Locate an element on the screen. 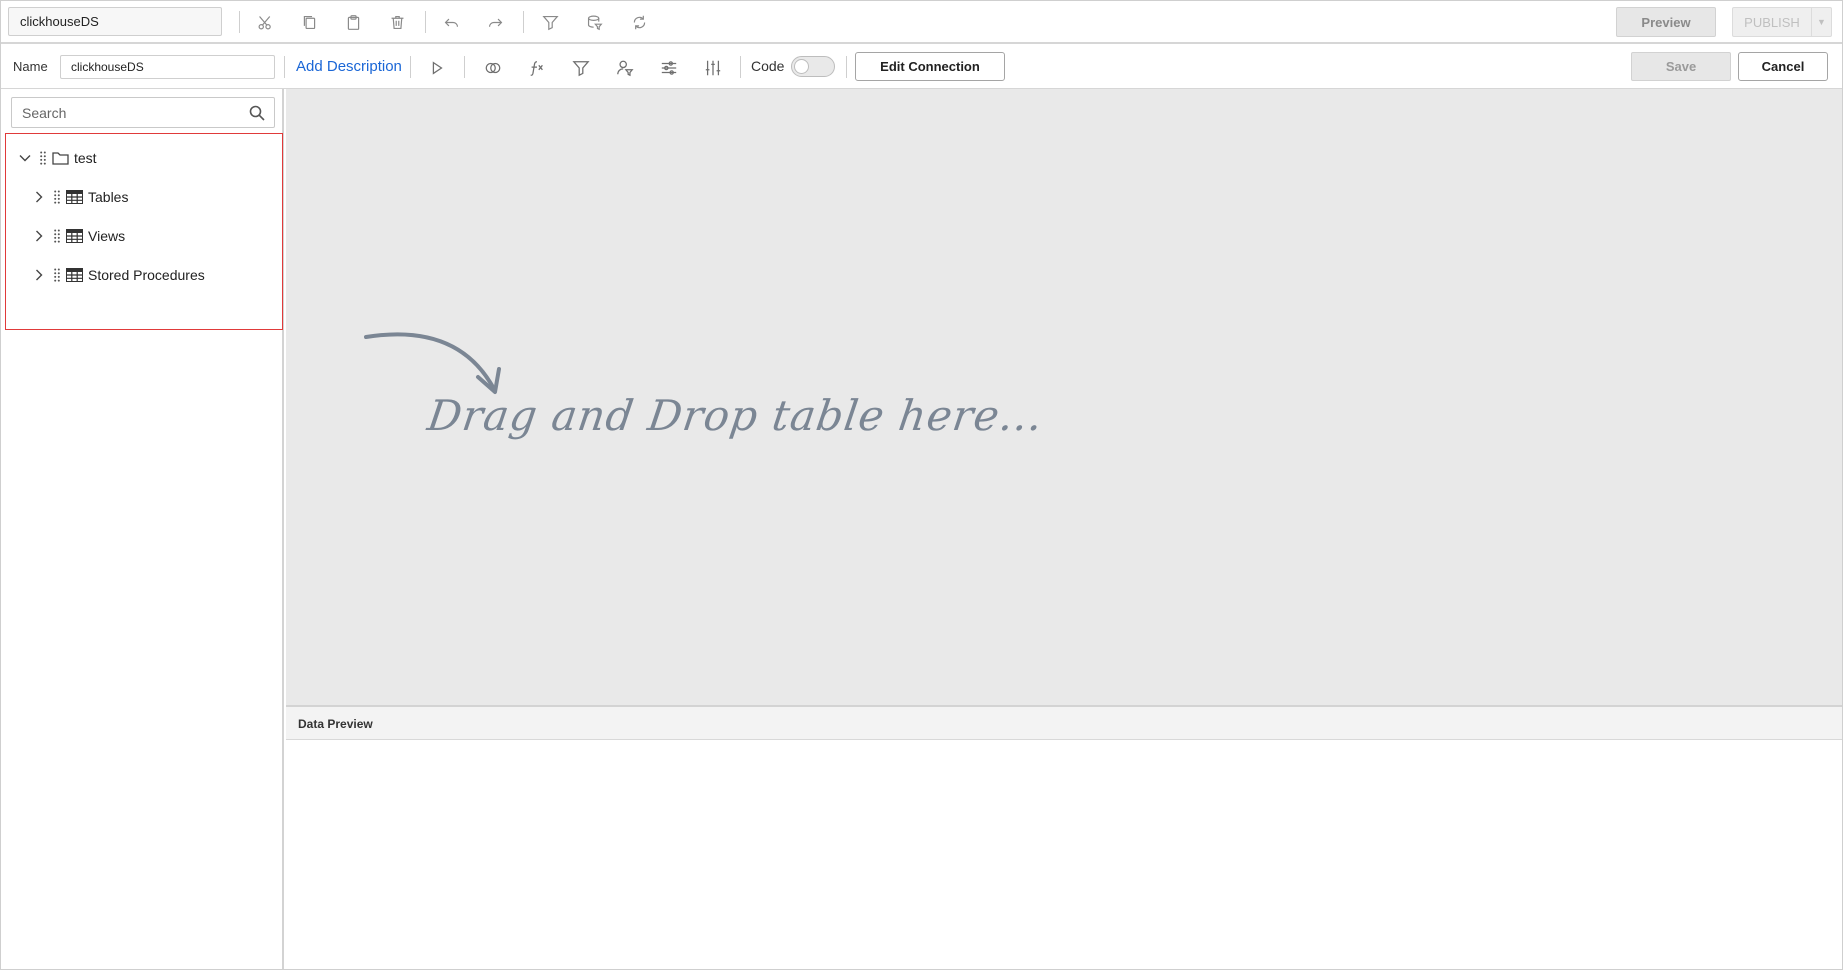 This screenshot has width=1843, height=970. chevron-down-icon is located at coordinates (25, 158).